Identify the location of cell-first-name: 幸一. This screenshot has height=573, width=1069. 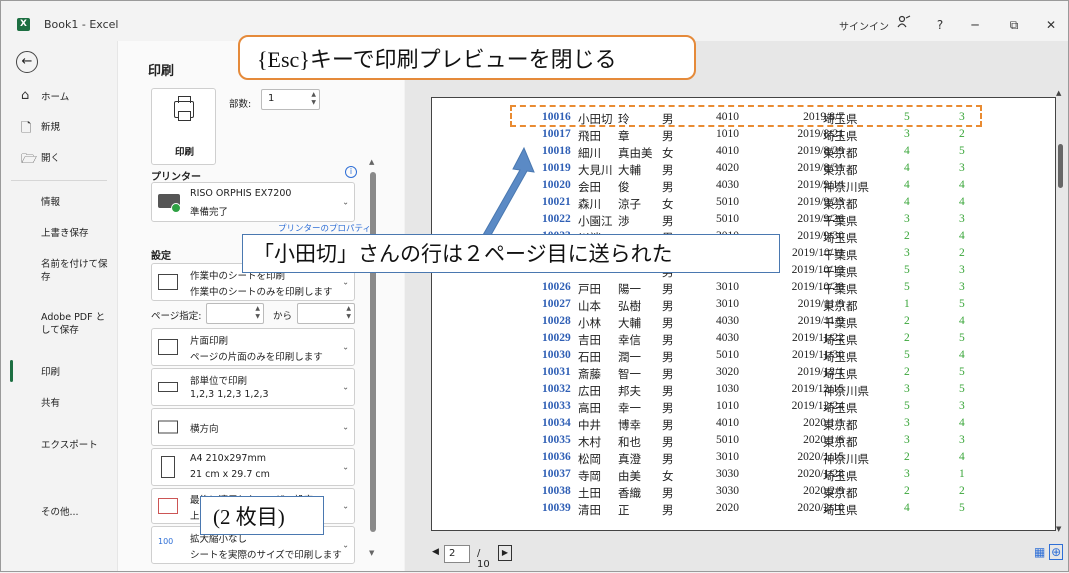
(629, 409).